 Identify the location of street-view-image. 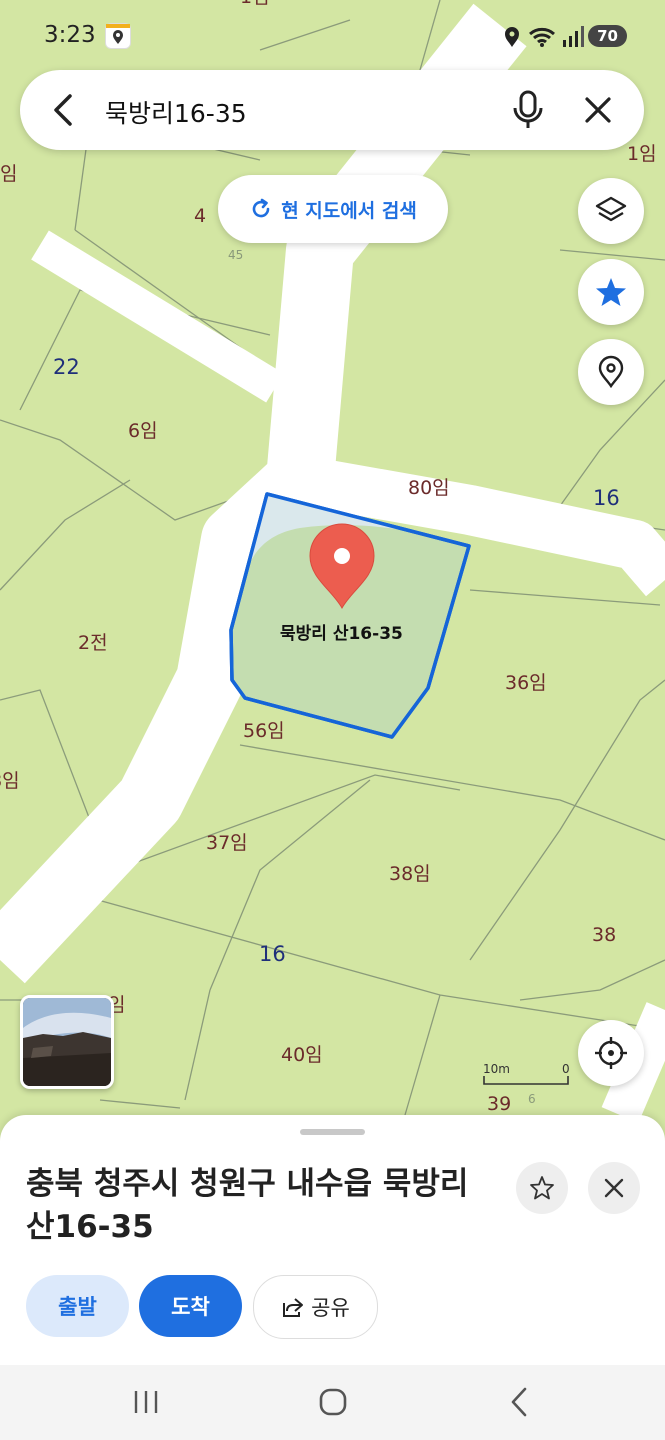
(67, 1042).